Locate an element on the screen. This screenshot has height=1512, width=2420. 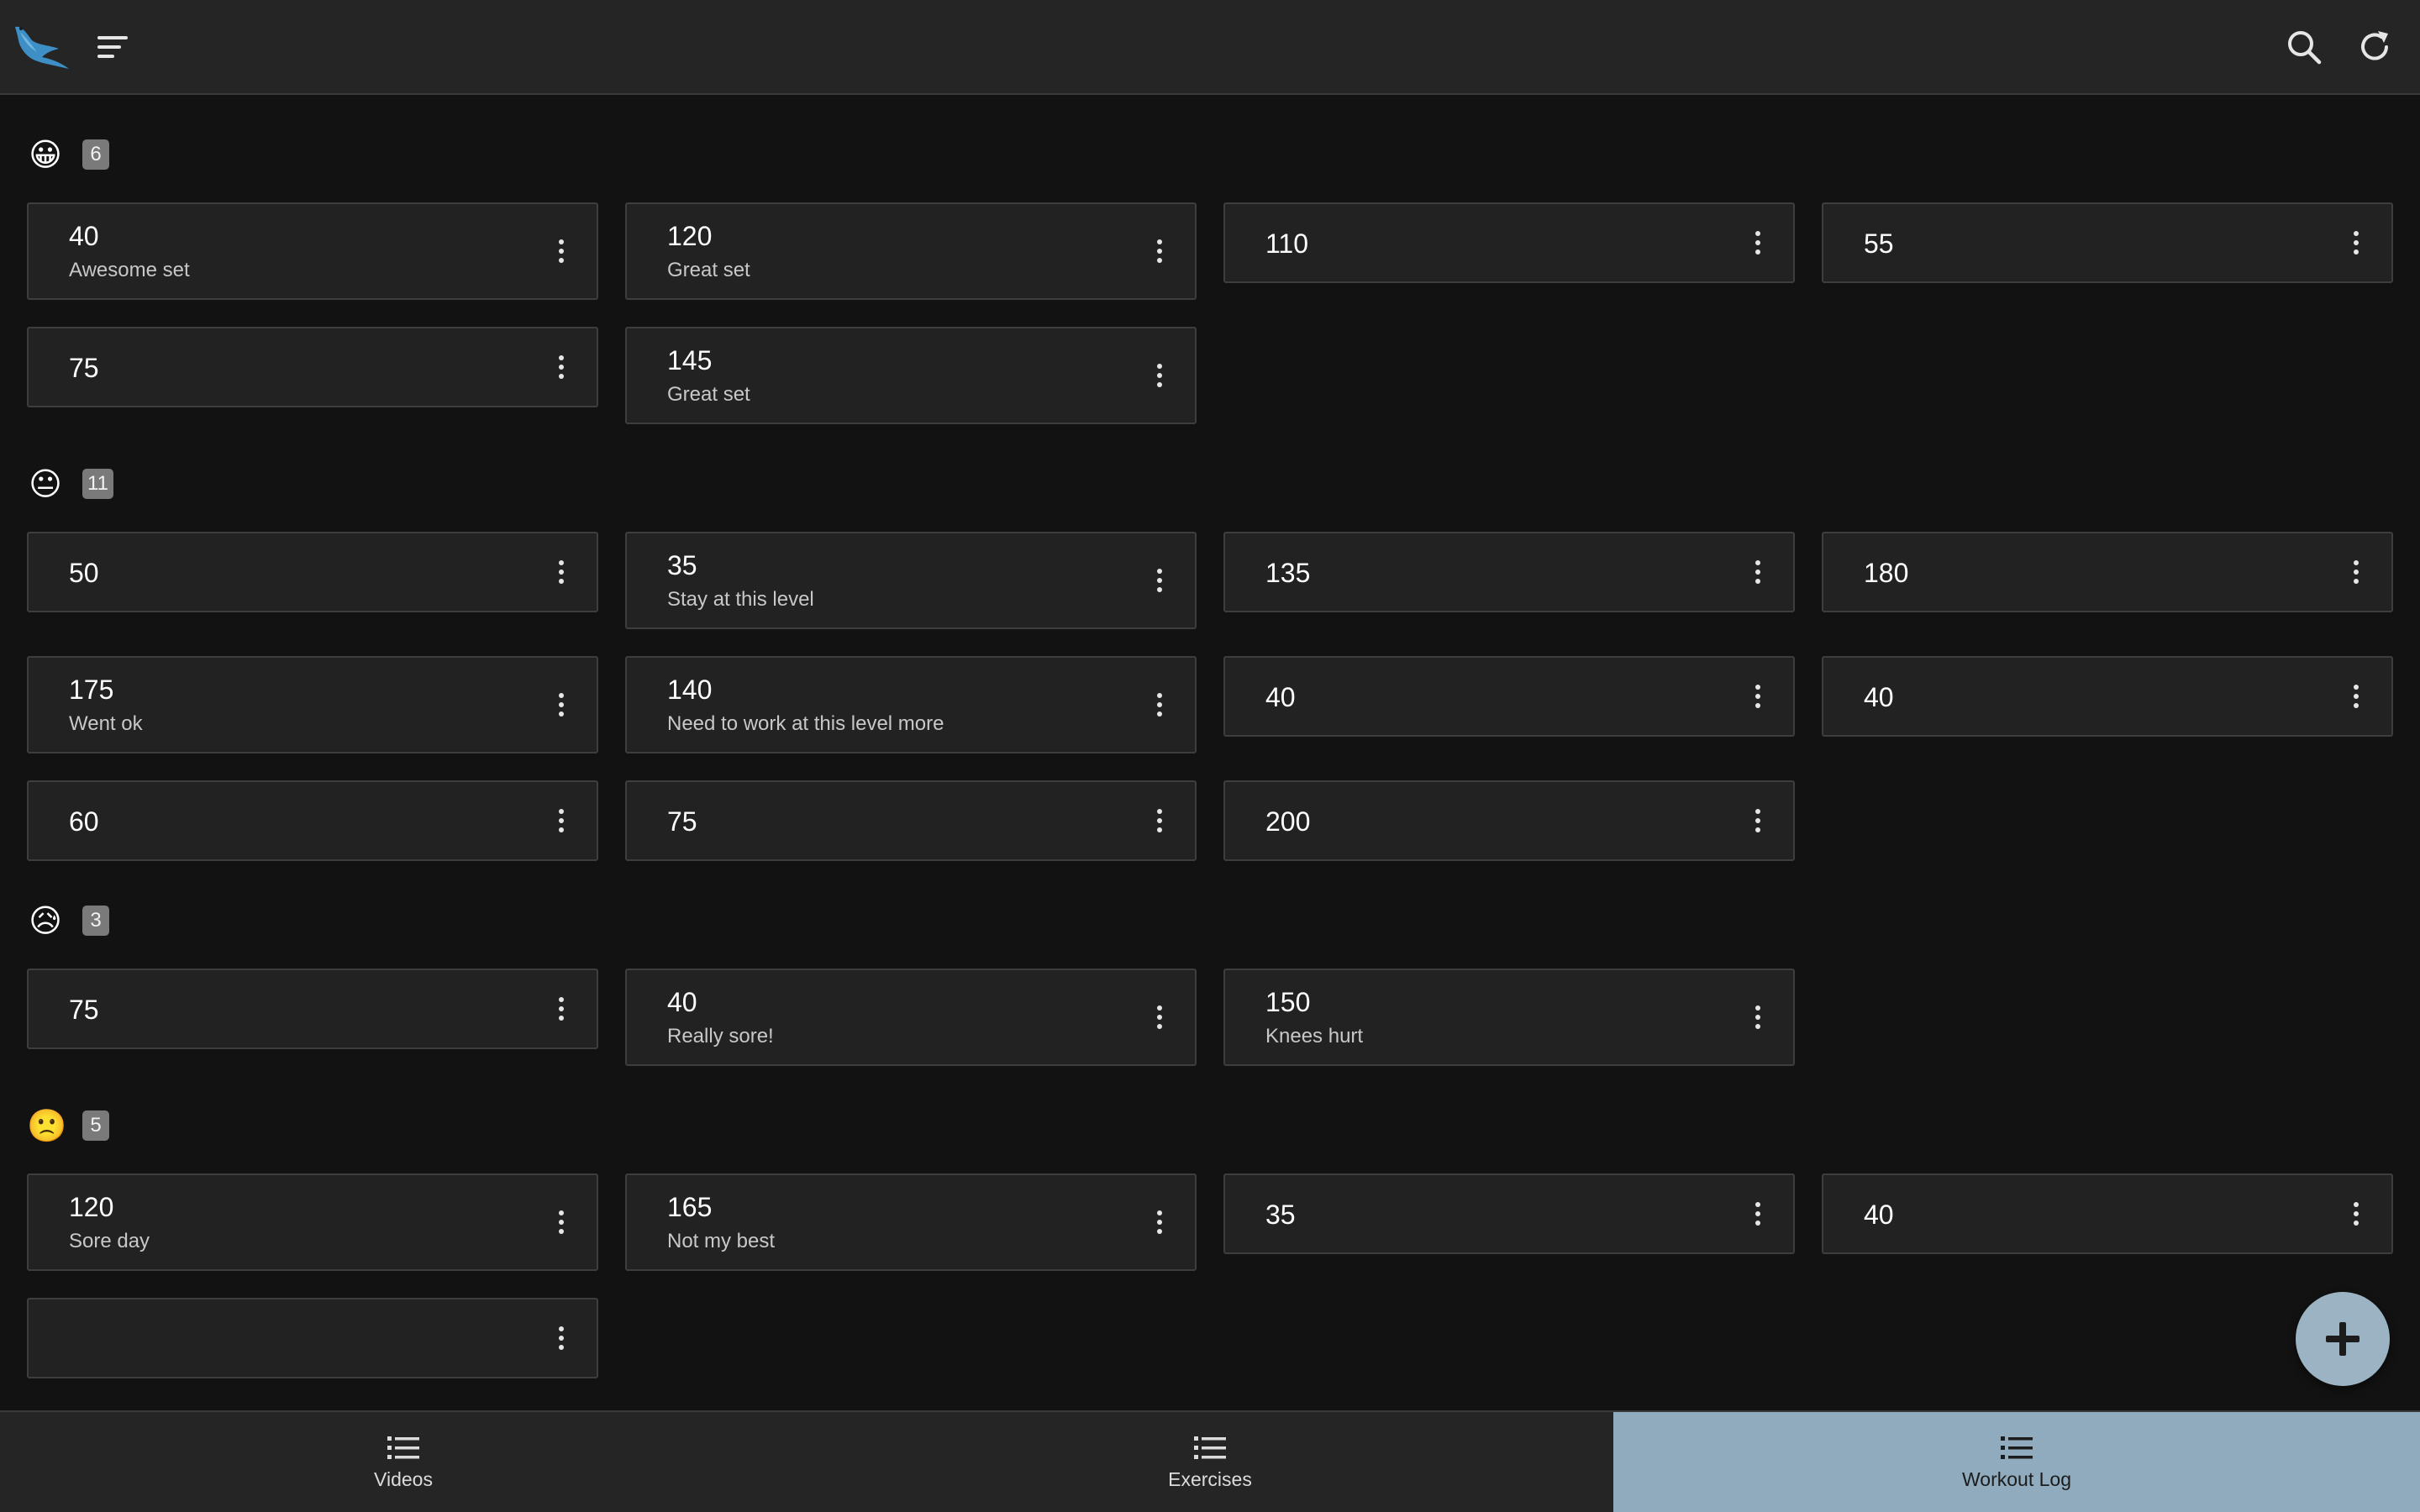
rating-group-header: 😐 11 is located at coordinates (70, 484).